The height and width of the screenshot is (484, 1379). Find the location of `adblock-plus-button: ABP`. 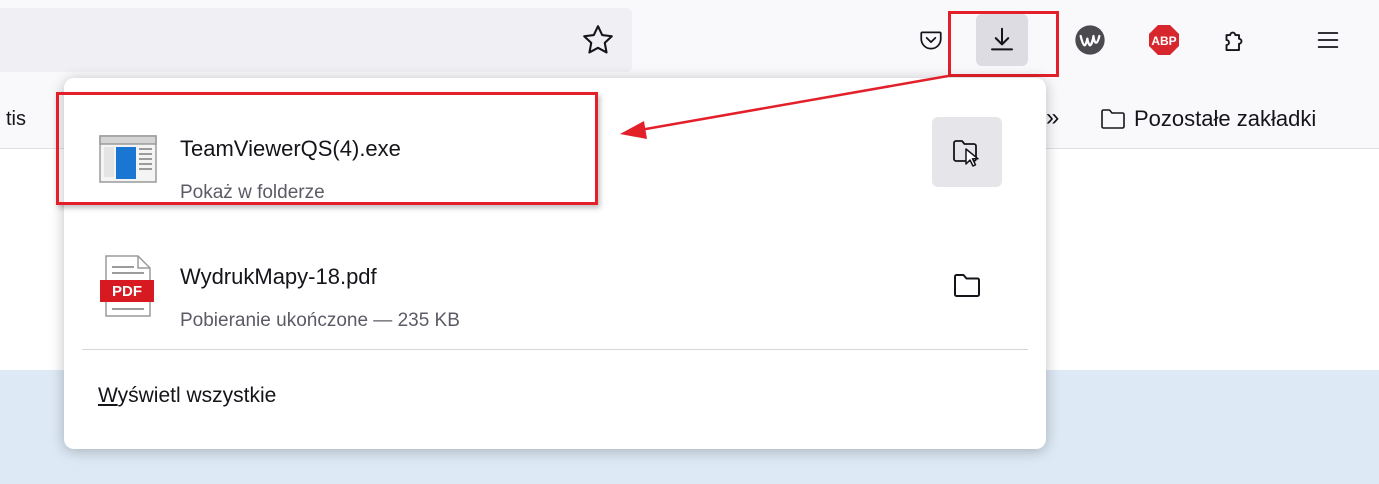

adblock-plus-button: ABP is located at coordinates (1164, 40).